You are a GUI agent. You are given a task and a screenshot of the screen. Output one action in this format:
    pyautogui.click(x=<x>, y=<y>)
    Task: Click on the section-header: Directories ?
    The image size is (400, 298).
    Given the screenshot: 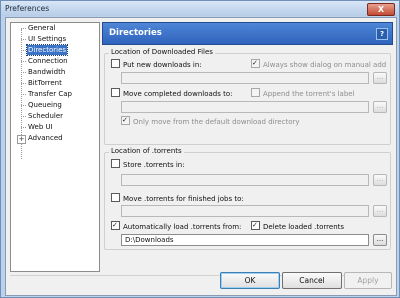 What is the action you would take?
    pyautogui.click(x=247, y=33)
    